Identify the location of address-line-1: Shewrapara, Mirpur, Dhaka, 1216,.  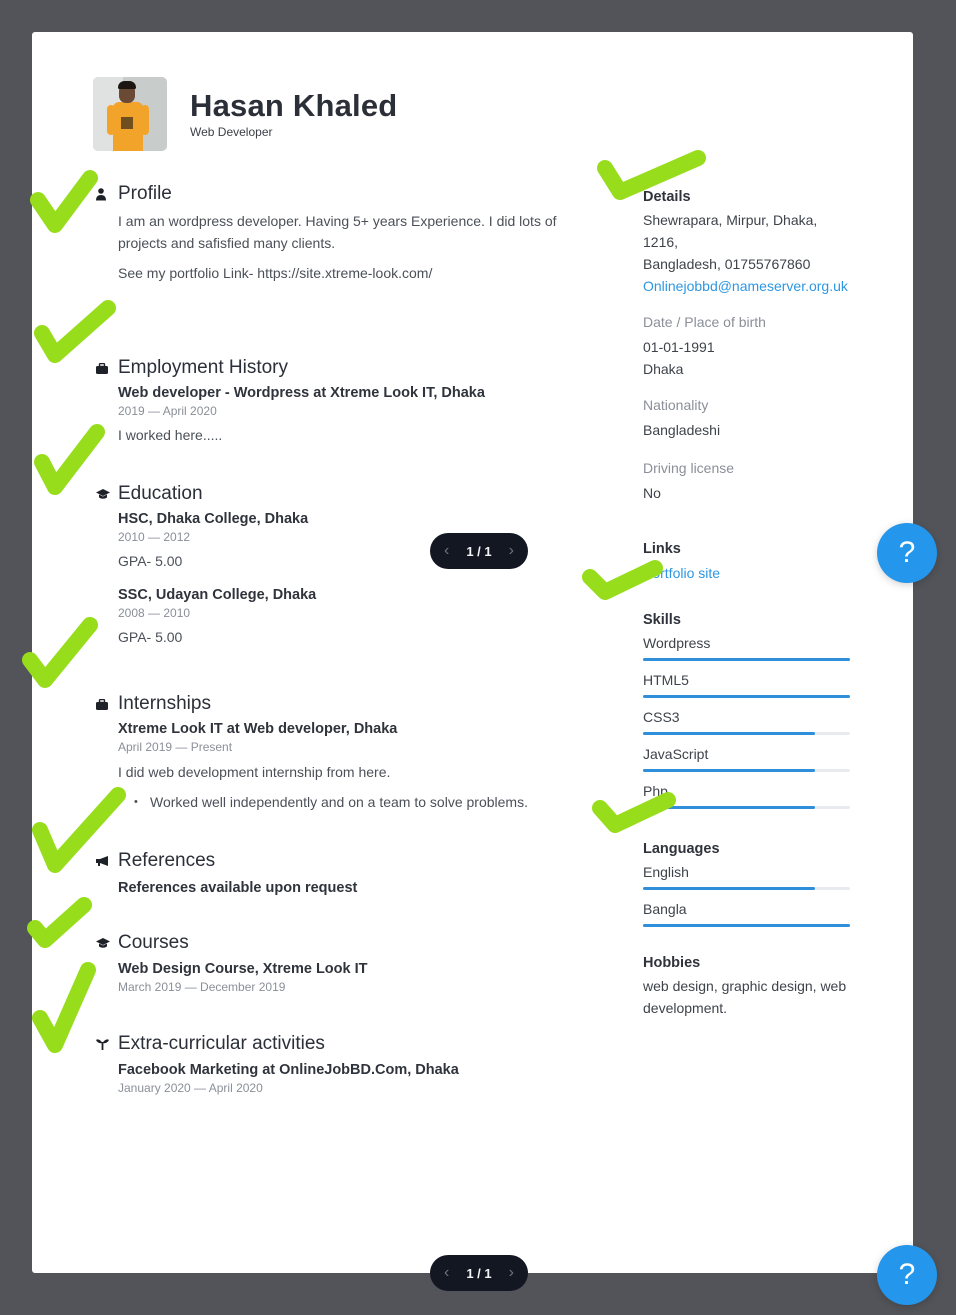
(730, 231).